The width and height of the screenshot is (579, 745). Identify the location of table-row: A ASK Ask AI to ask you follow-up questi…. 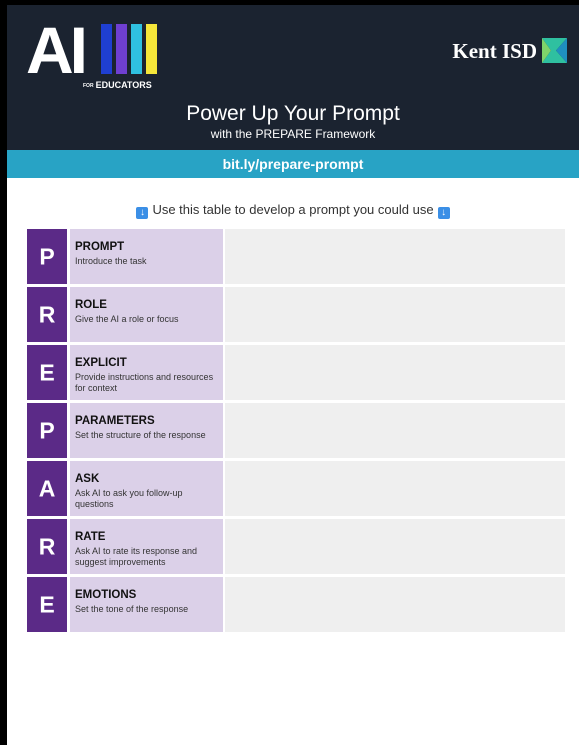
(296, 488).